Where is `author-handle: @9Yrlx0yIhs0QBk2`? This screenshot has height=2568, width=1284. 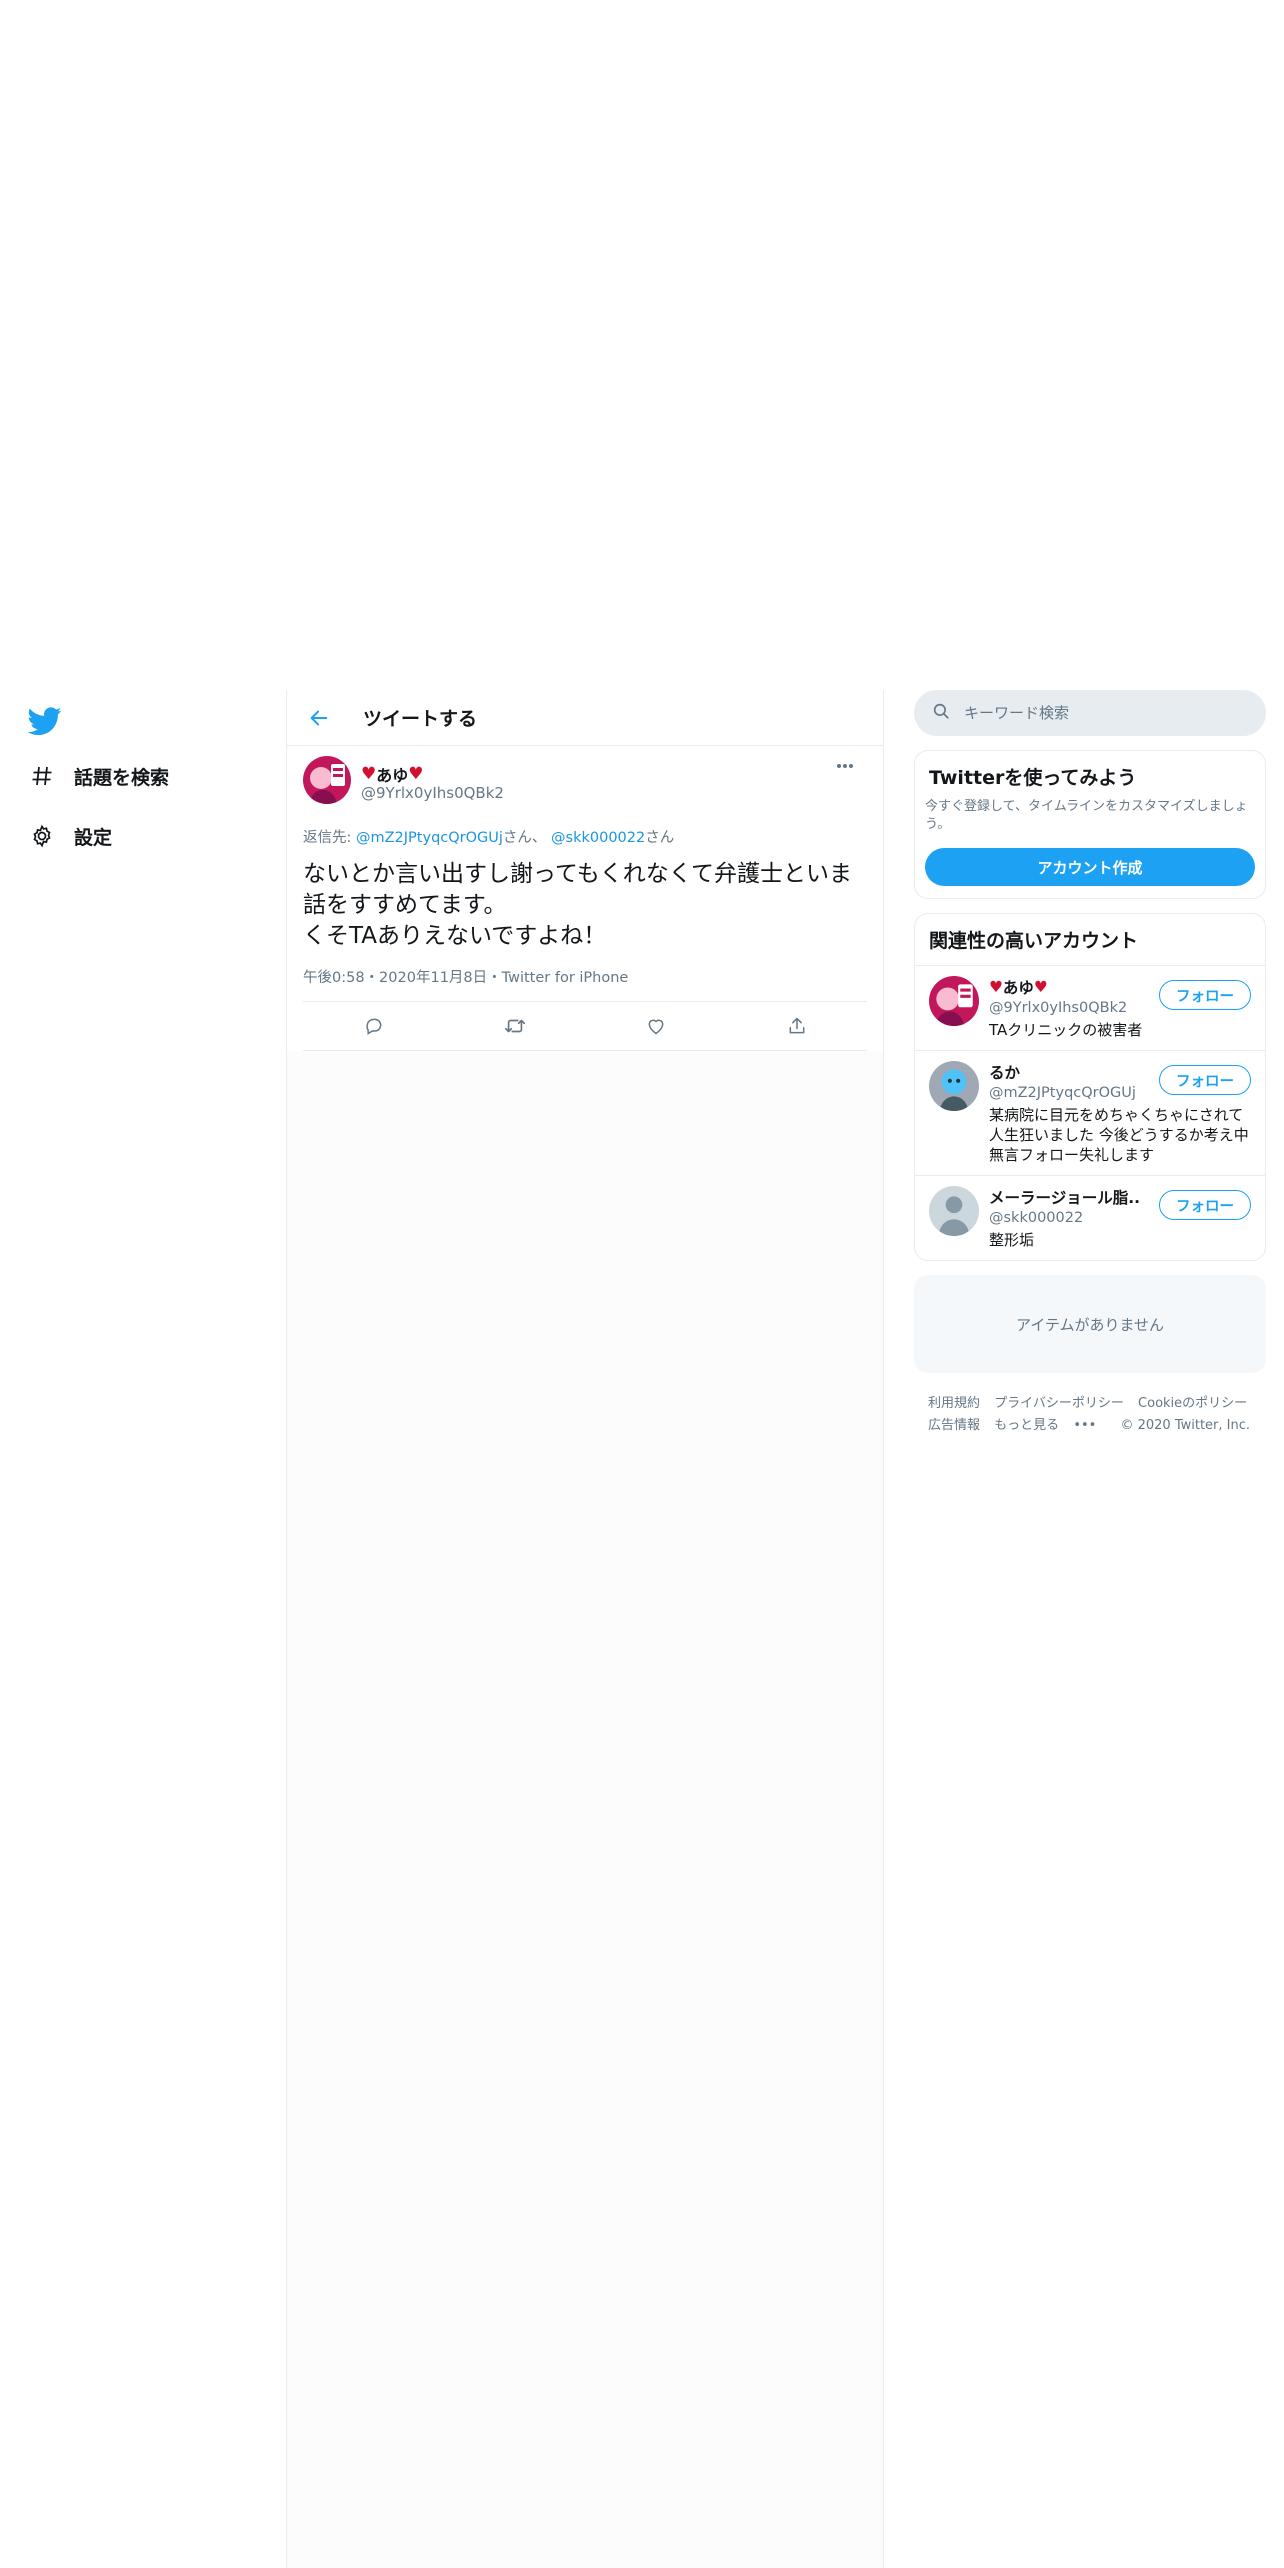 author-handle: @9Yrlx0yIhs0QBk2 is located at coordinates (432, 793).